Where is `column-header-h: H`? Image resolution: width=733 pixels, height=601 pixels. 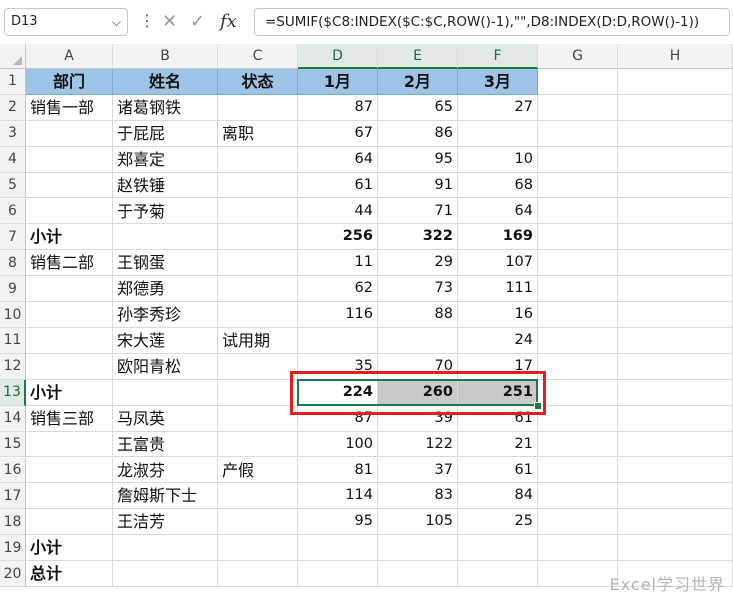
column-header-h: H is located at coordinates (675, 56).